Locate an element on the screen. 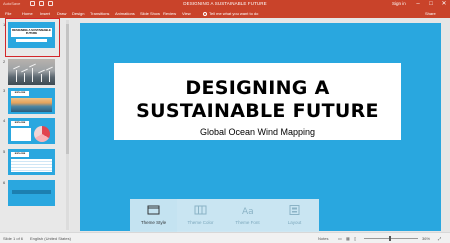  tab-slide-show: Slide Show is located at coordinates (150, 13).